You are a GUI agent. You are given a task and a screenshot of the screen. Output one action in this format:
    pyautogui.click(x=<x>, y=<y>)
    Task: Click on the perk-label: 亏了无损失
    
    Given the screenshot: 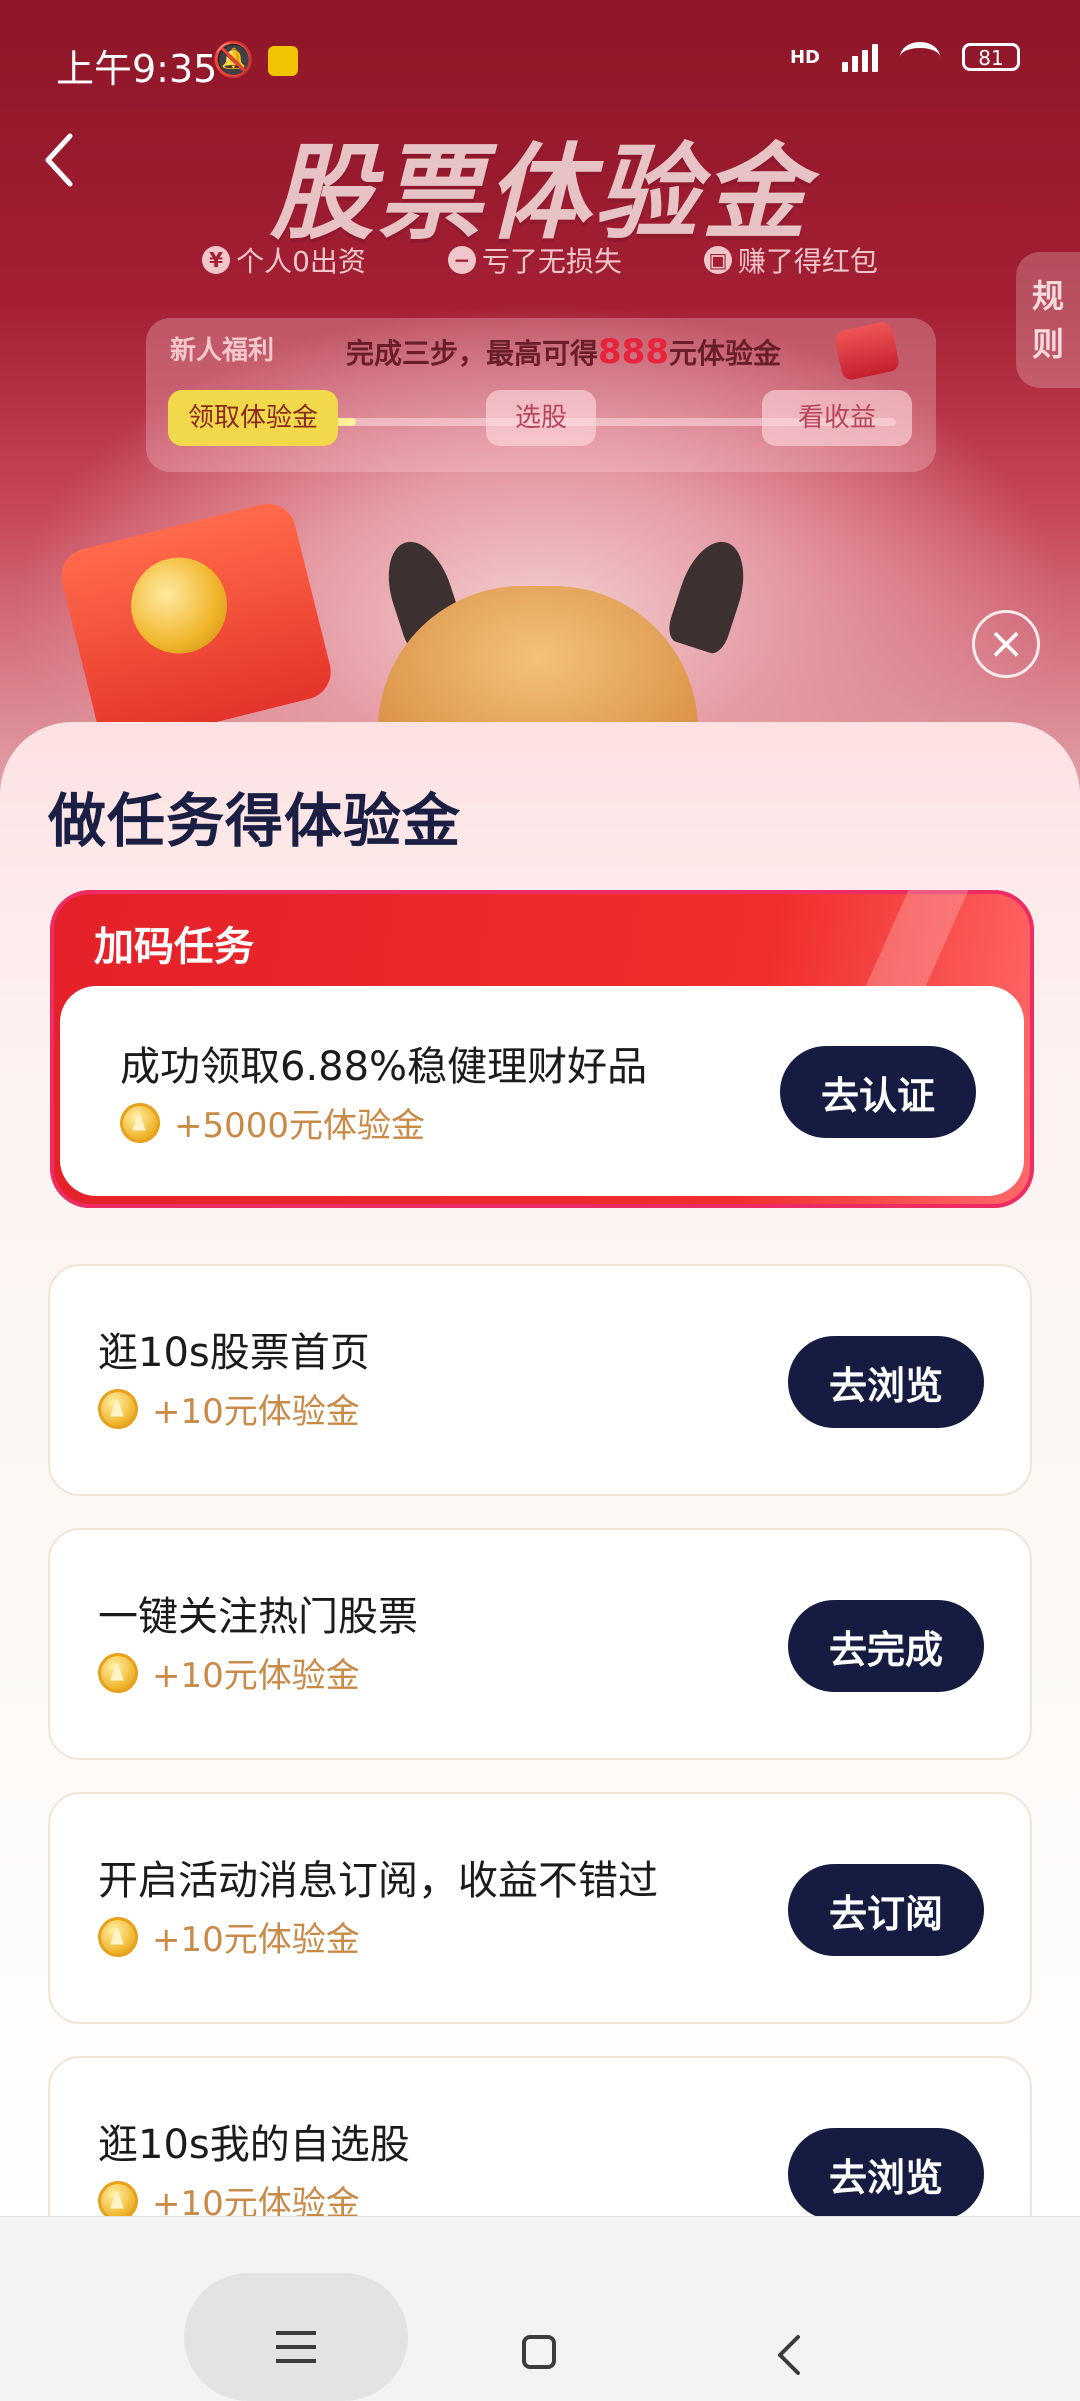 What is the action you would take?
    pyautogui.click(x=551, y=261)
    